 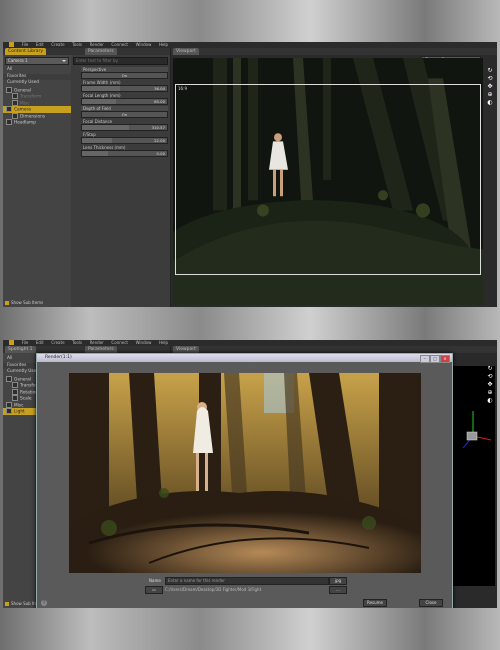 I want to click on param-perspective: Perspective On, so click(x=124, y=73).